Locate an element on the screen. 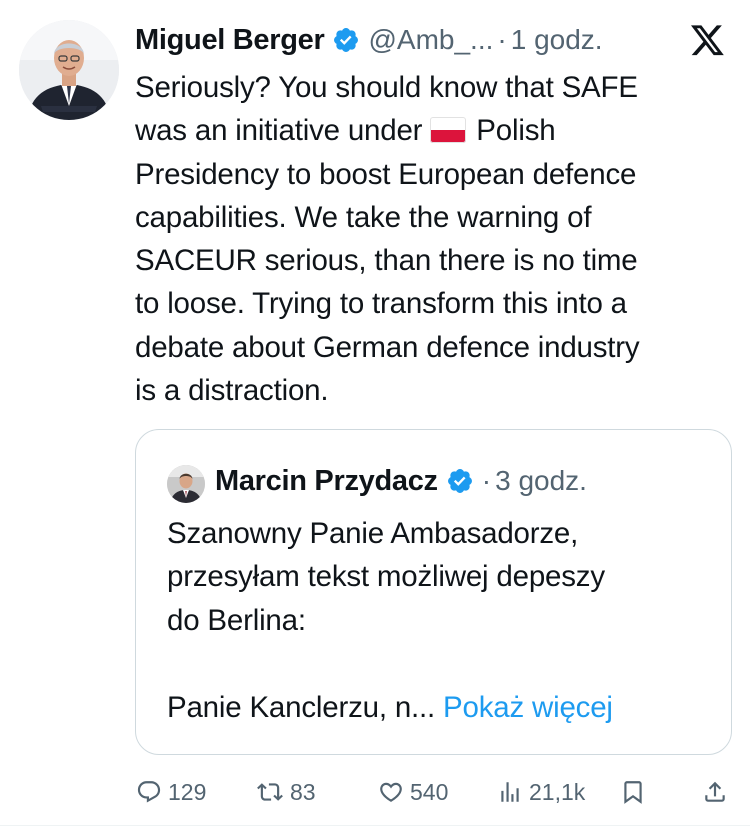 The image size is (750, 830). quote-text-line: przesyłam tekst możliwej depeszy is located at coordinates (386, 577).